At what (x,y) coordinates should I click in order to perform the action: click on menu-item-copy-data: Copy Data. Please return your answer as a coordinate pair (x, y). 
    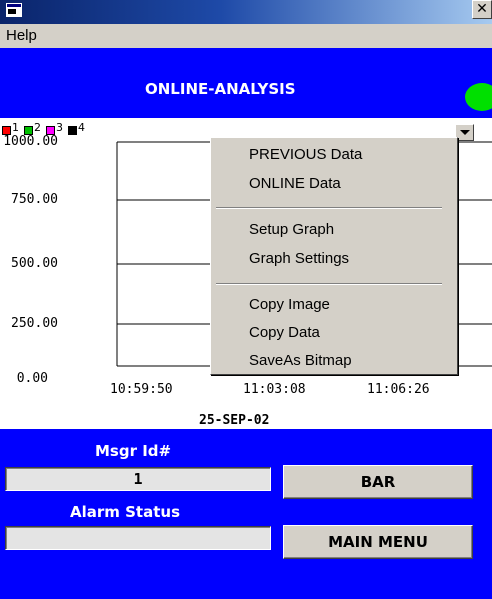
    Looking at the image, I should click on (284, 332).